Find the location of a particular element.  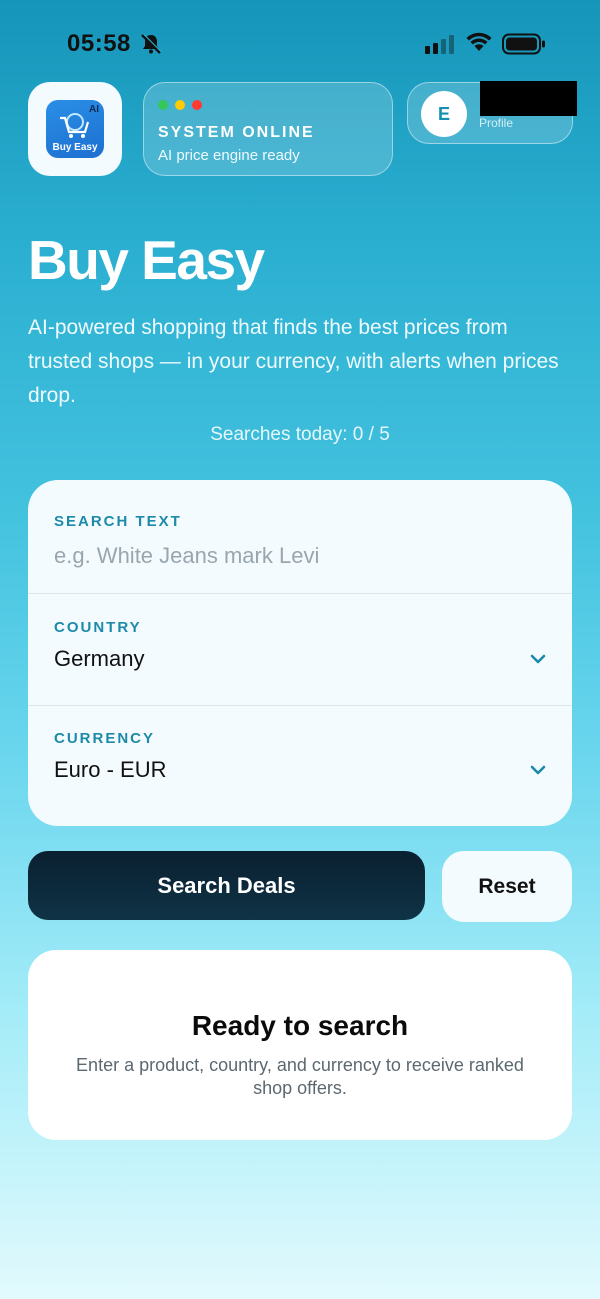

system-status-subtitle: AI price engine ready is located at coordinates (229, 155).